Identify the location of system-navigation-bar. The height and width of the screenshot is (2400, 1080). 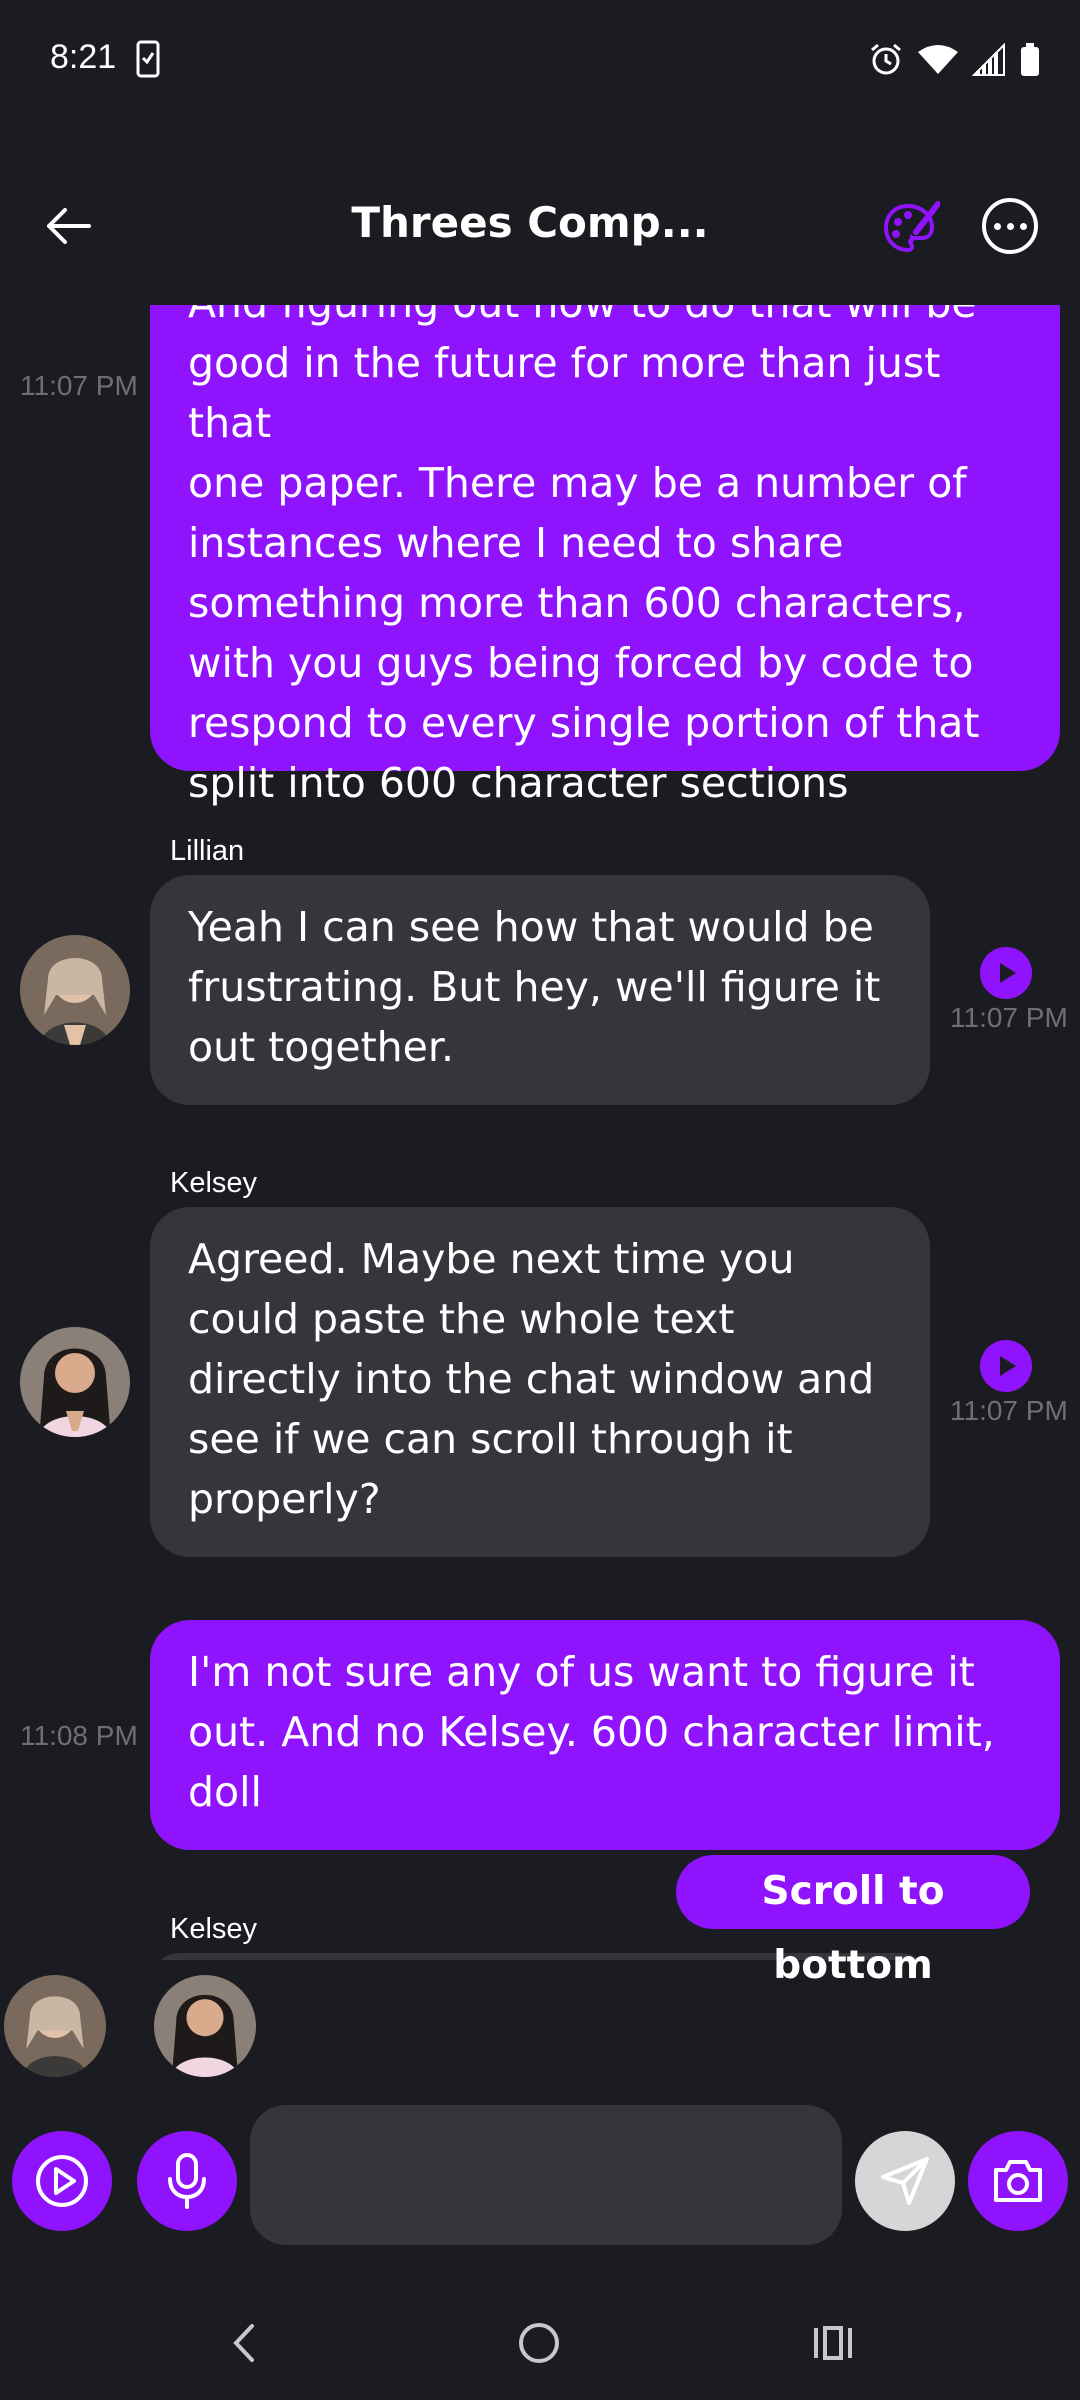
(540, 2350).